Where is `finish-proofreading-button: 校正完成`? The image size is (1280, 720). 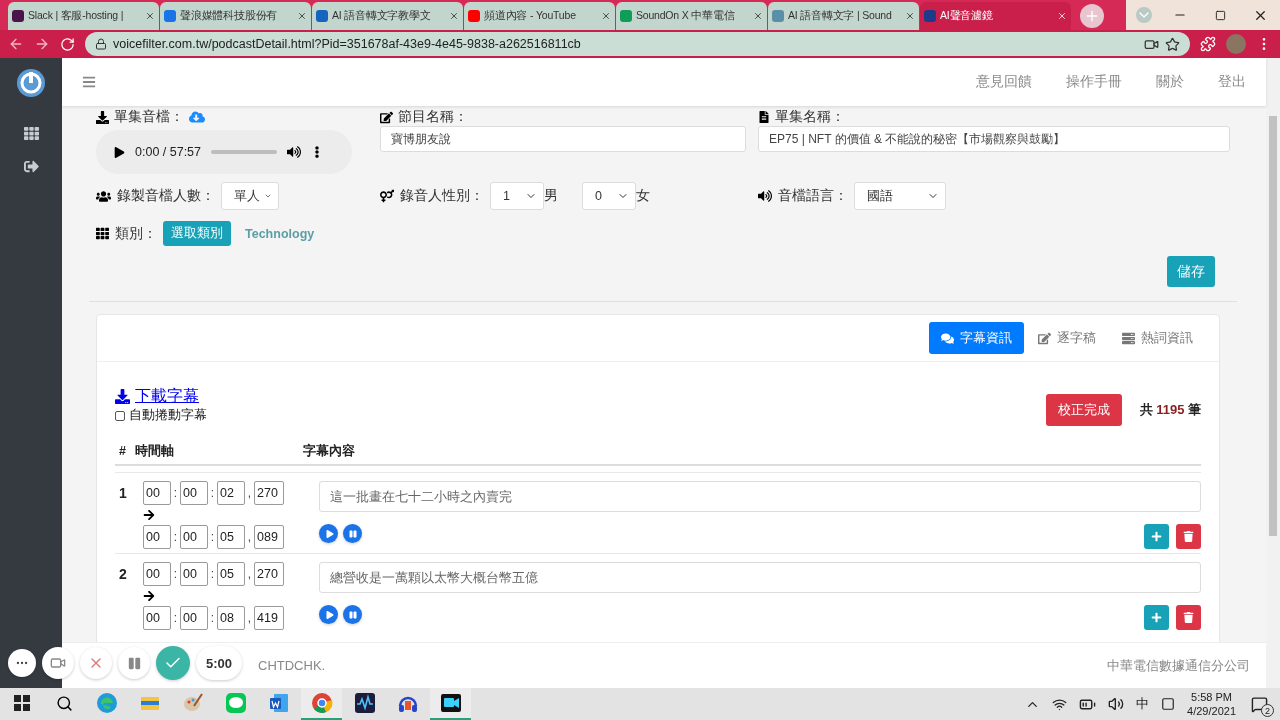
finish-proofreading-button: 校正完成 is located at coordinates (1083, 410).